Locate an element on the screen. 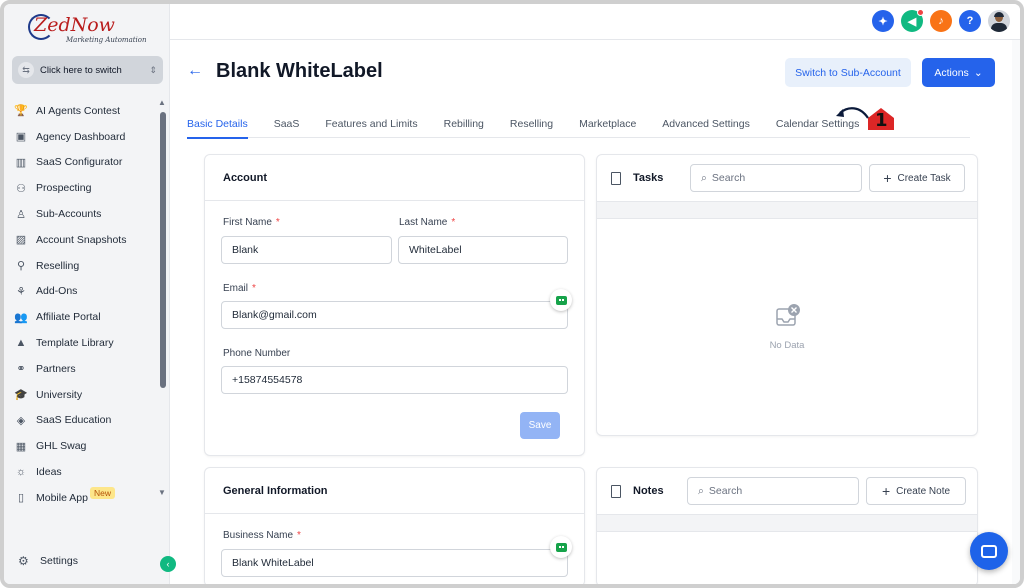 Image resolution: width=1024 pixels, height=588 pixels. sidebar-item-label: Agency Dashboard is located at coordinates (81, 136).